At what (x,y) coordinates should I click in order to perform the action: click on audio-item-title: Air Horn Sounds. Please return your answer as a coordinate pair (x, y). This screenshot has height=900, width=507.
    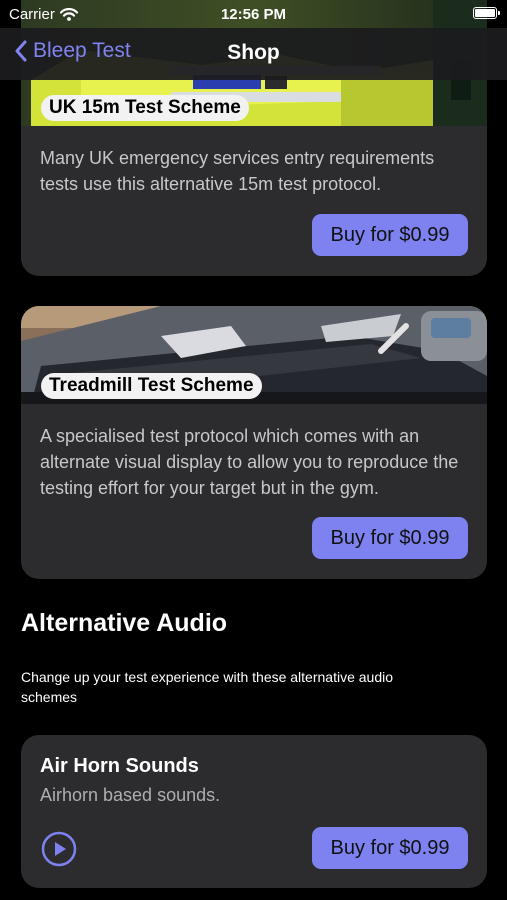
    Looking at the image, I should click on (119, 766).